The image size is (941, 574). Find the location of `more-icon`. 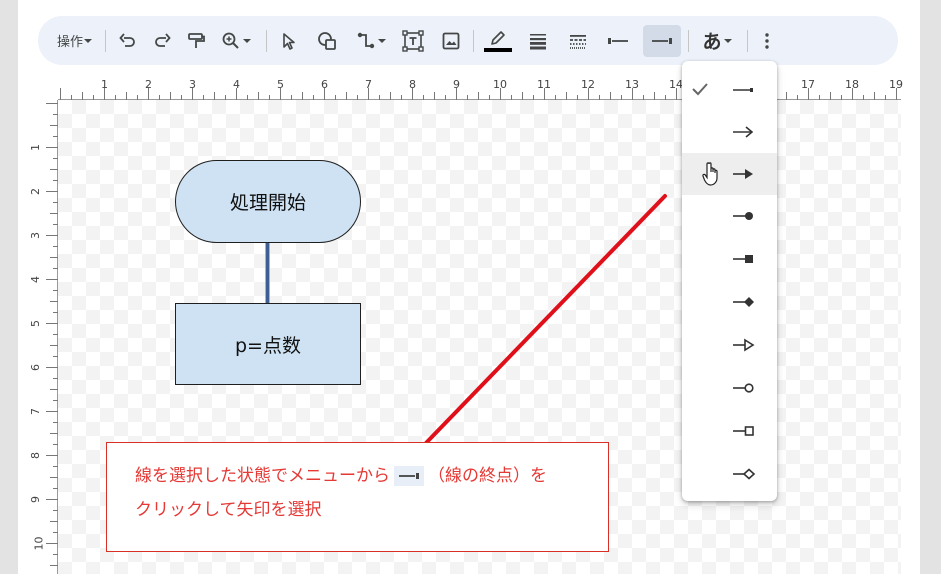

more-icon is located at coordinates (767, 40).